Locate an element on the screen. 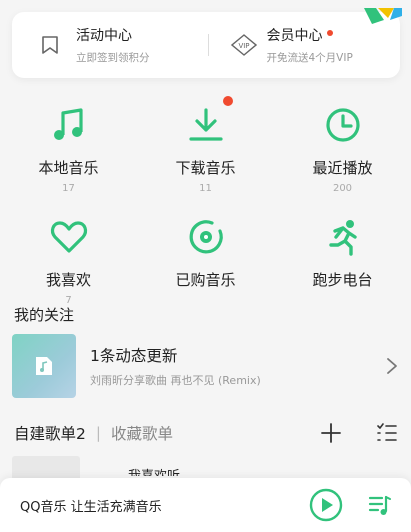 The height and width of the screenshot is (532, 411). list-manage-icon is located at coordinates (387, 432).